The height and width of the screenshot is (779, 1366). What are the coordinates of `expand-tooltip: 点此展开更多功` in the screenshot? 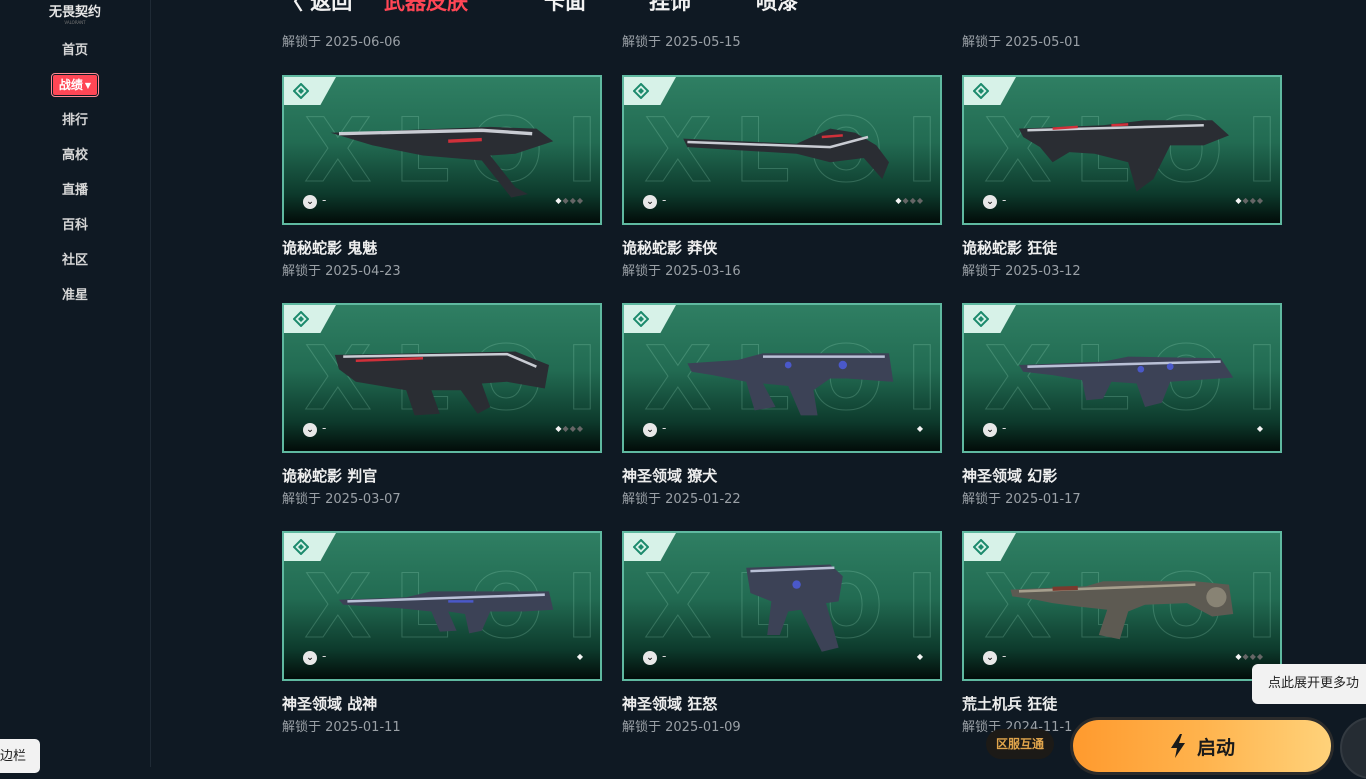 It's located at (1309, 684).